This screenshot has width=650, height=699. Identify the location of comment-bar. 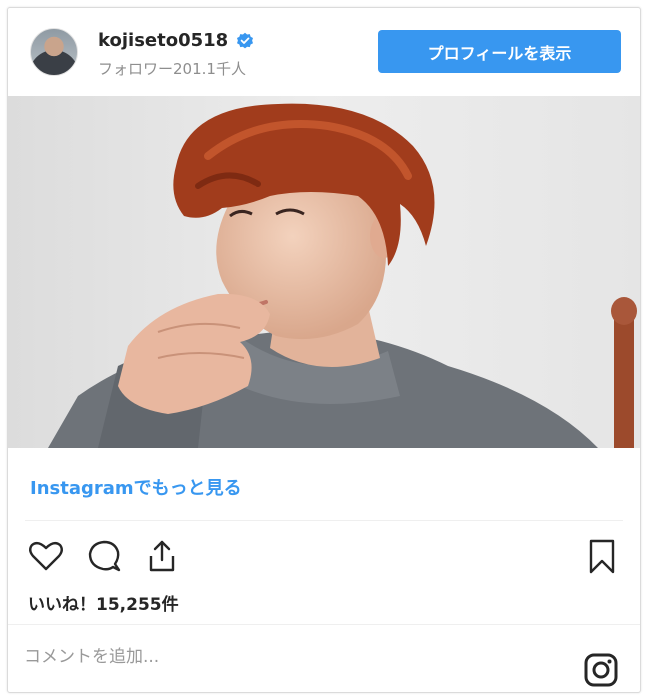
(324, 658).